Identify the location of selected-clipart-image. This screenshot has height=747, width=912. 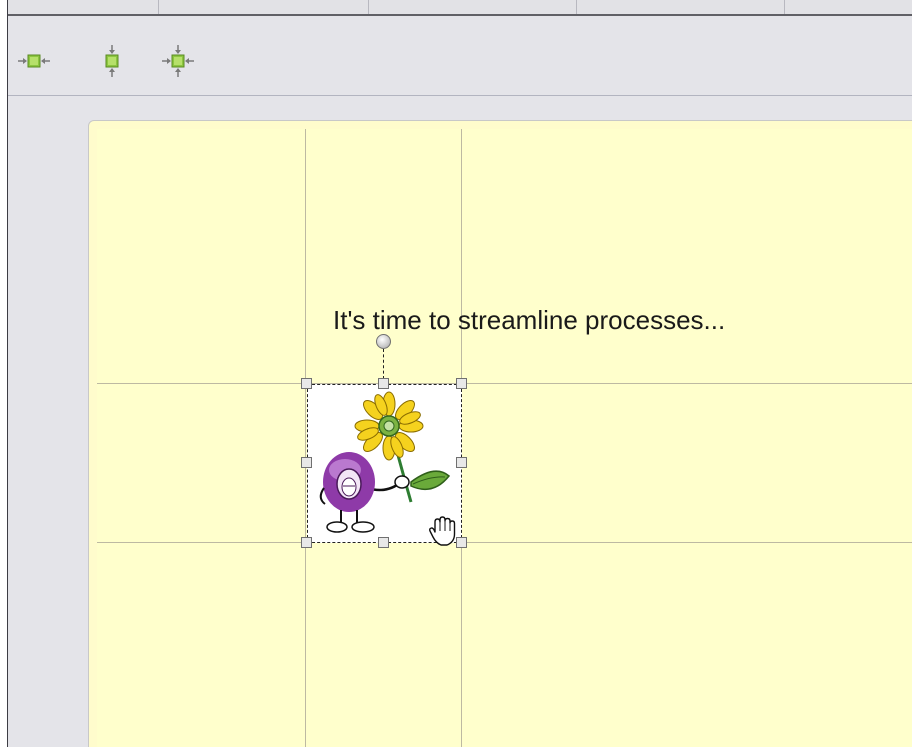
(384, 463).